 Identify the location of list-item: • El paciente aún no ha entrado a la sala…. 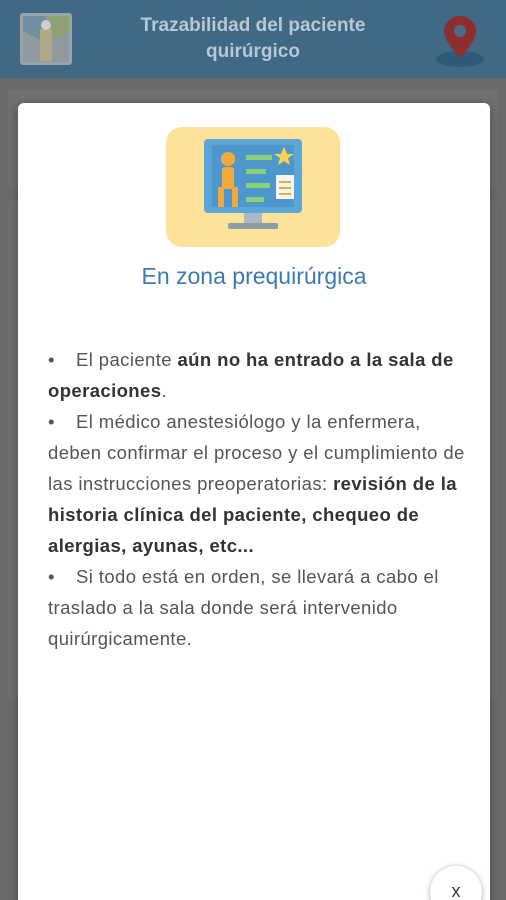
(258, 375).